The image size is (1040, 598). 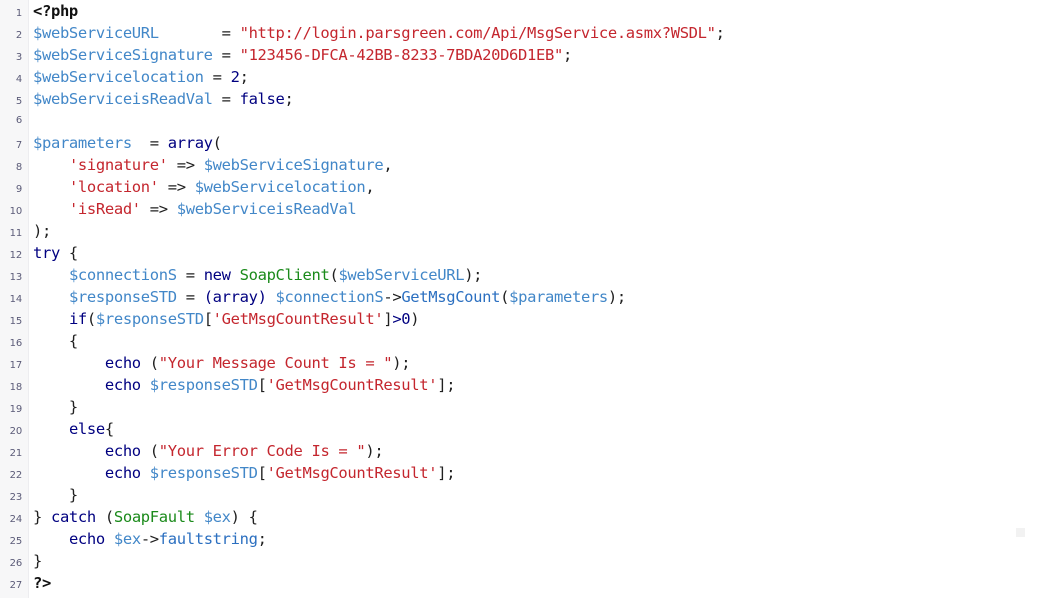 I want to click on line-number: 24, so click(x=16, y=519).